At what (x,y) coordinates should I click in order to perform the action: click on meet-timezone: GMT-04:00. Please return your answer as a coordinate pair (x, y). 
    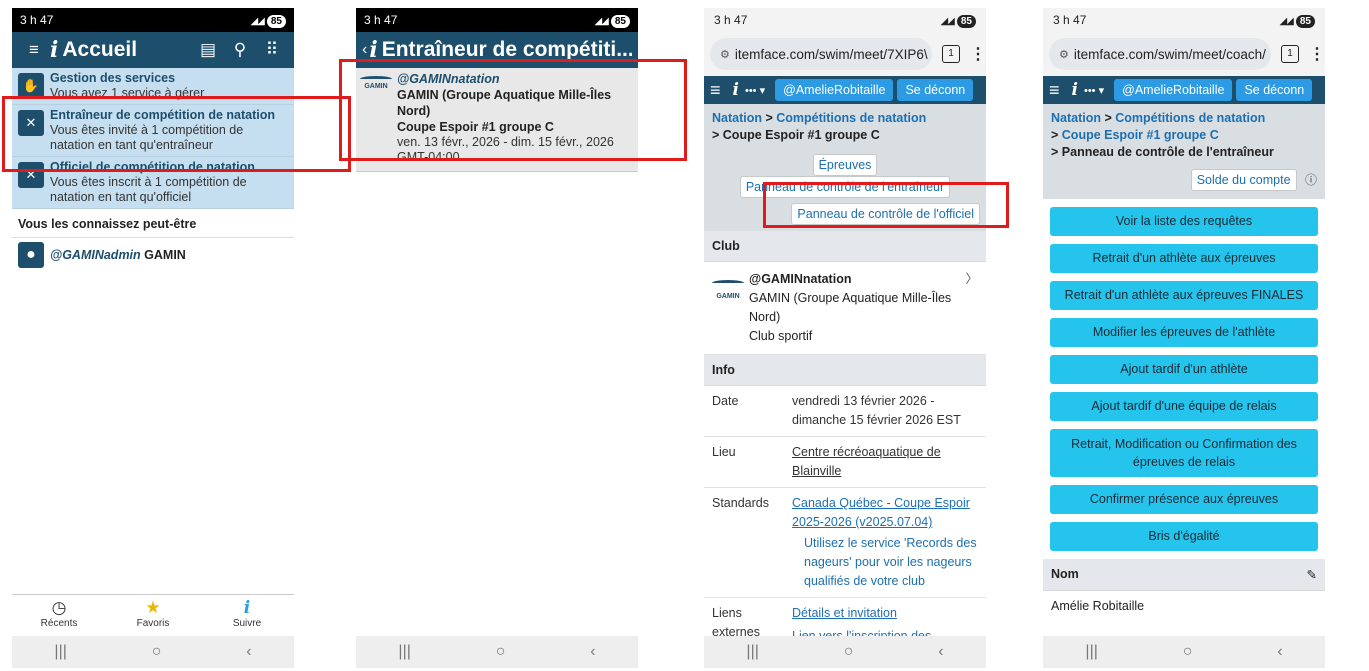
    Looking at the image, I should click on (428, 157).